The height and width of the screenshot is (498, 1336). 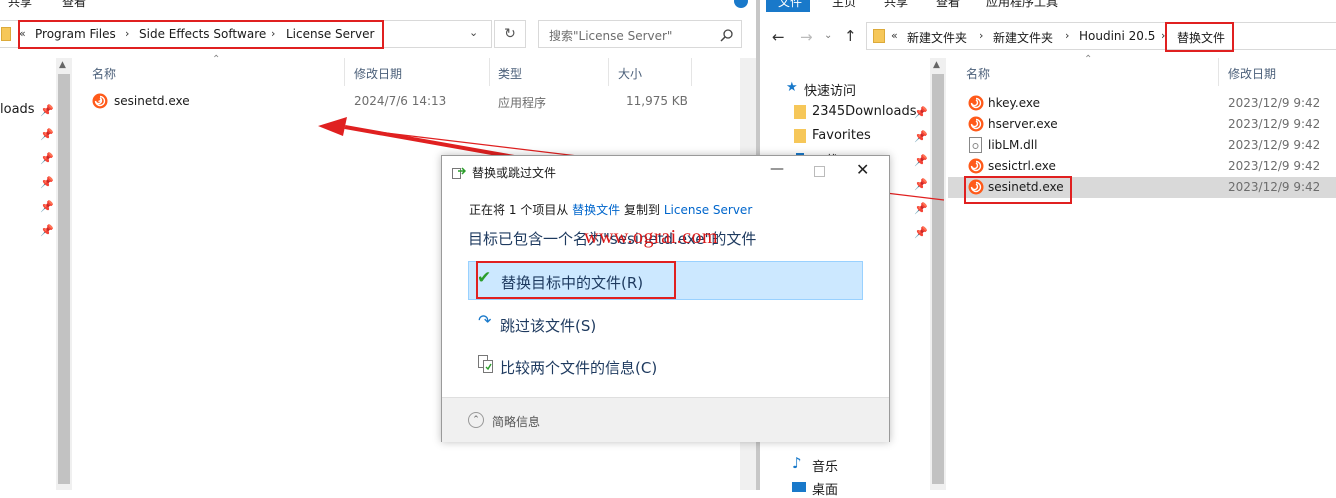 I want to click on collapse-details-button: ⌃ 简略信息, so click(x=538, y=422).